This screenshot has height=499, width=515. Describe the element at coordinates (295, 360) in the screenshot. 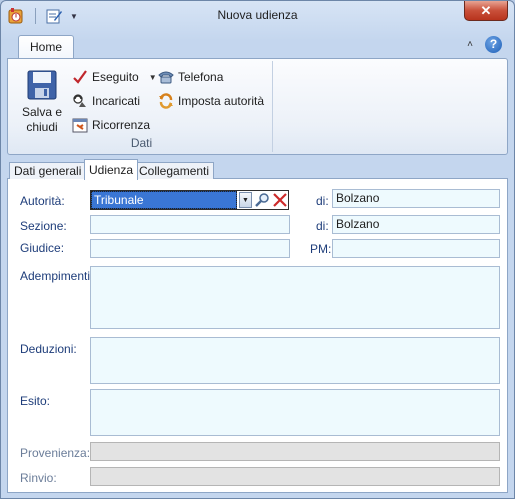

I see `deduzioni-textarea` at that location.